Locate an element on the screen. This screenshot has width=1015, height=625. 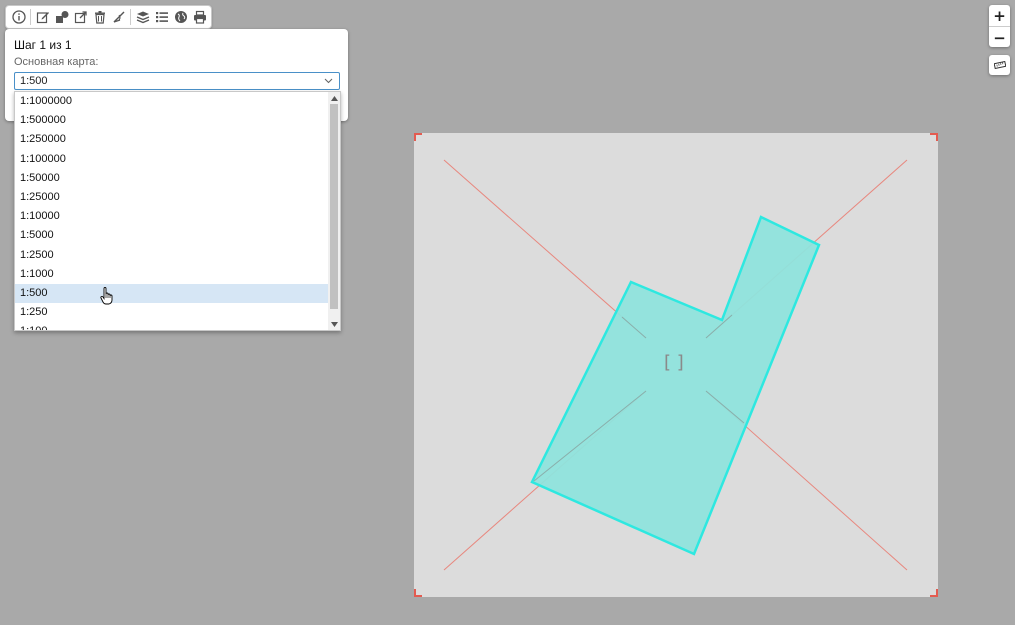
layers-icon is located at coordinates (142, 17).